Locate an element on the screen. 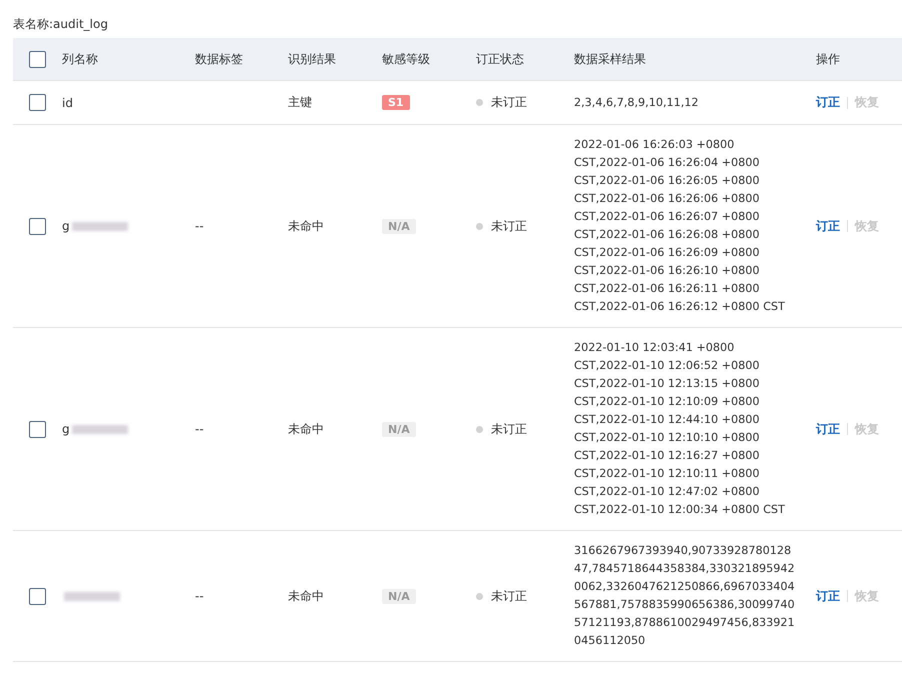 The width and height of the screenshot is (902, 674). sample-value: CST,2022-01-10 12:10:09 +0800 is located at coordinates (667, 402).